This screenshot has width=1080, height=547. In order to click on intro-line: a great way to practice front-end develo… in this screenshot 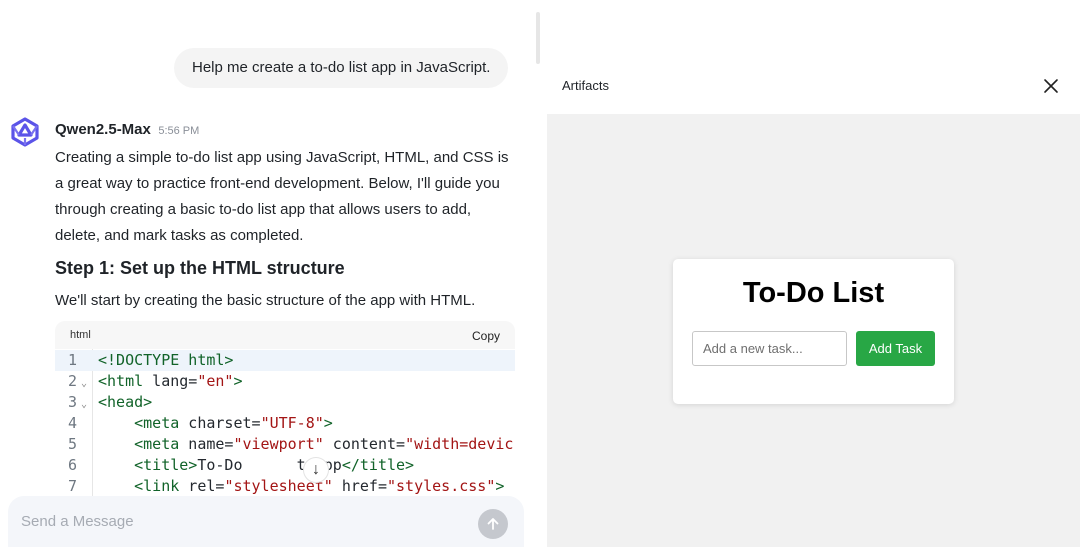, I will do `click(277, 183)`.